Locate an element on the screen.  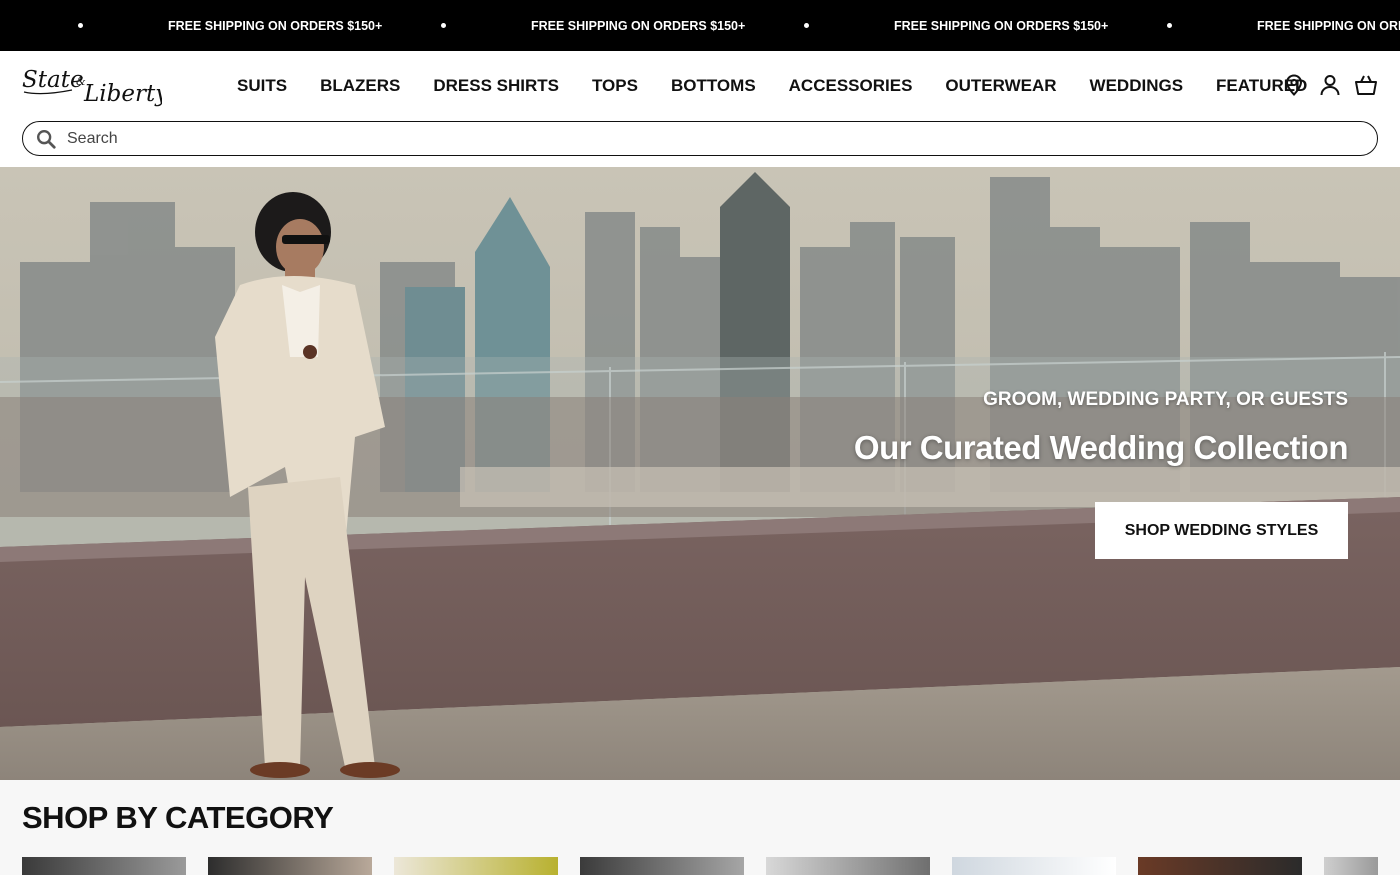
header-icons is located at coordinates (1330, 85).